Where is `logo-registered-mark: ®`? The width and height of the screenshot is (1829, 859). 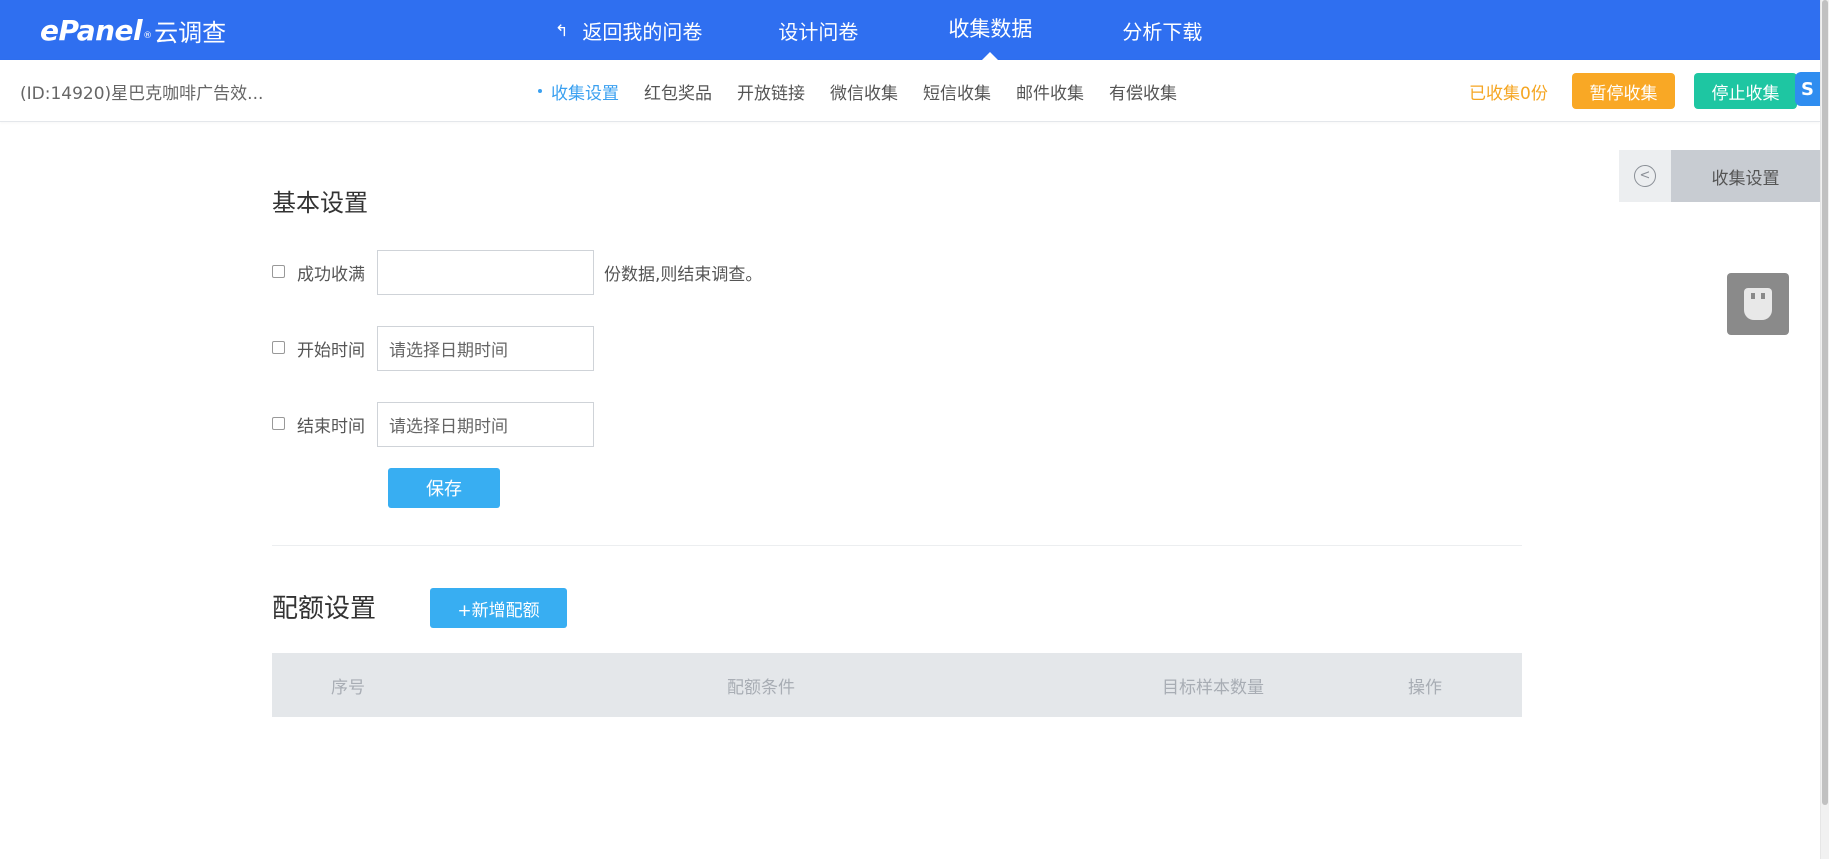 logo-registered-mark: ® is located at coordinates (148, 36).